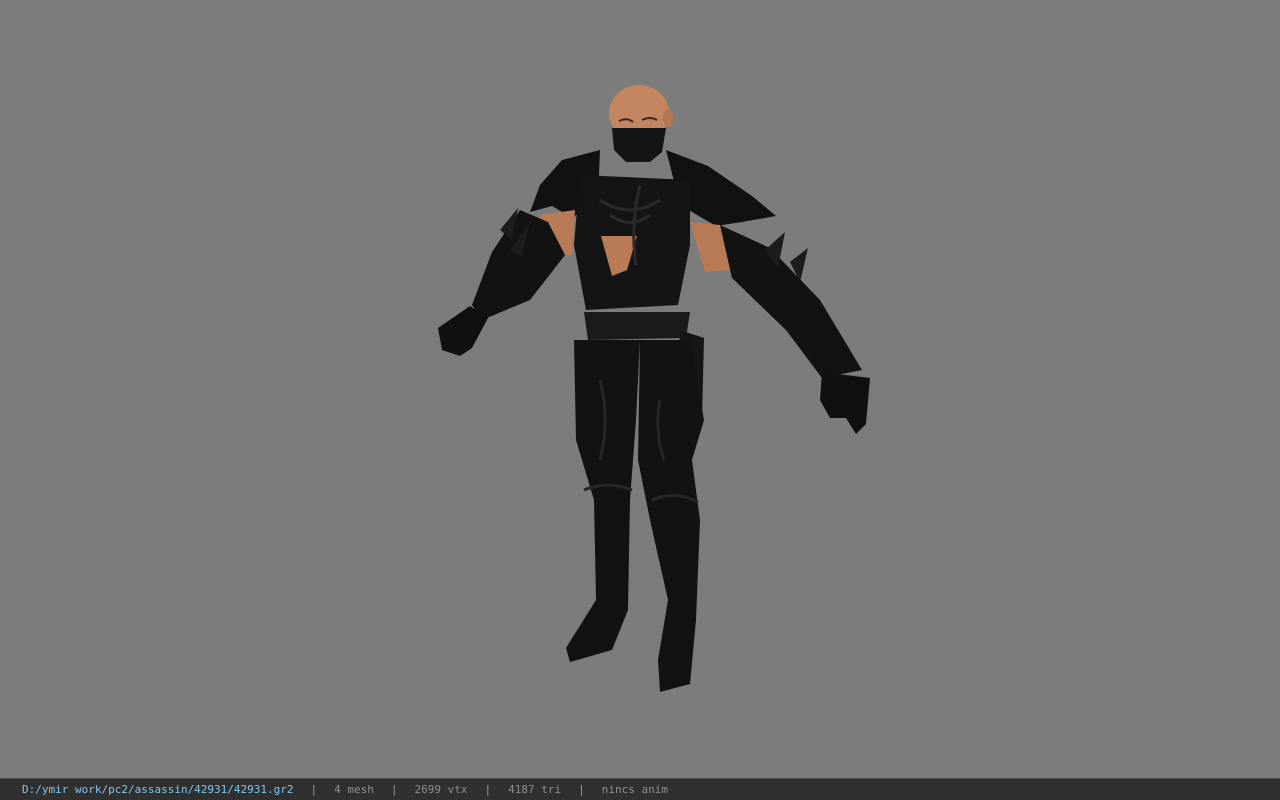 This screenshot has width=1280, height=800. Describe the element at coordinates (671, 516) in the screenshot. I see `model-right-leg` at that location.